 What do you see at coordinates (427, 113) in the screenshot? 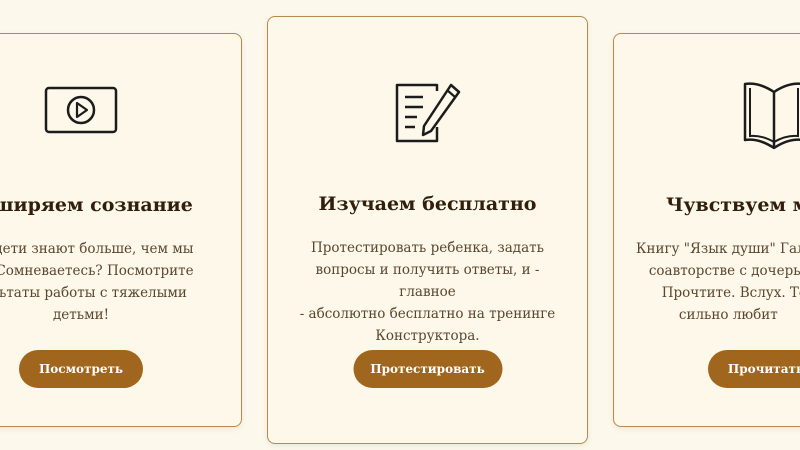
I see `document-pen-icon` at bounding box center [427, 113].